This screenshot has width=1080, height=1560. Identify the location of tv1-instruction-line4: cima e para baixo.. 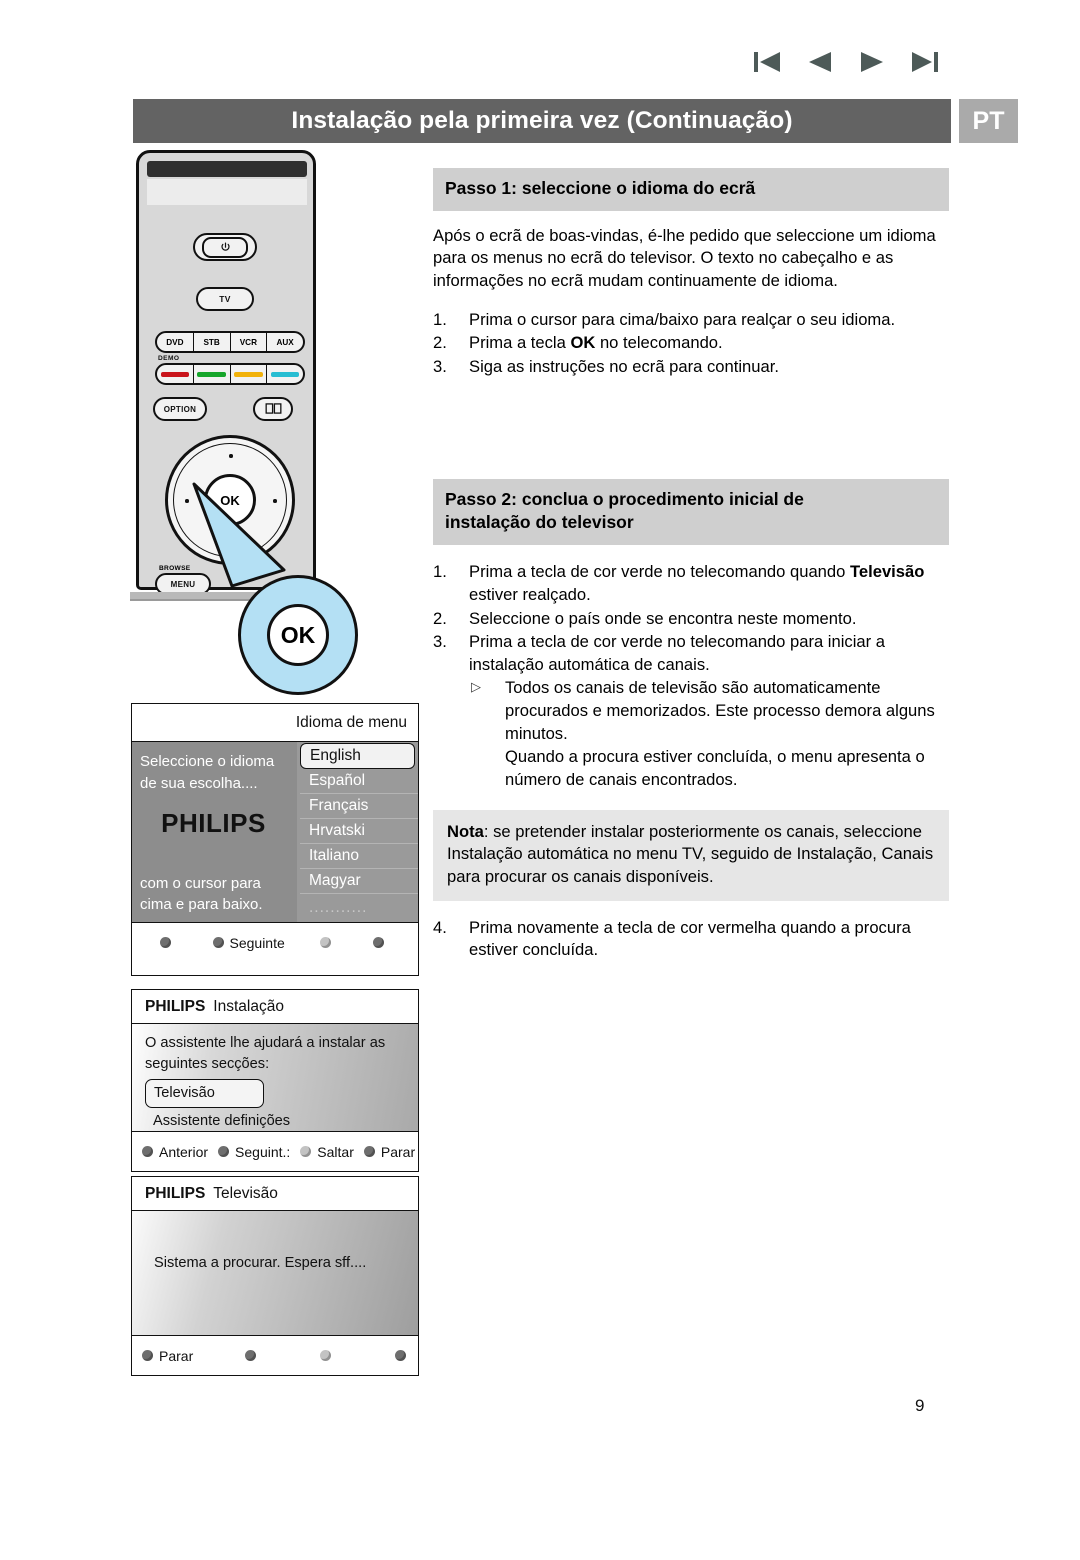
(201, 905).